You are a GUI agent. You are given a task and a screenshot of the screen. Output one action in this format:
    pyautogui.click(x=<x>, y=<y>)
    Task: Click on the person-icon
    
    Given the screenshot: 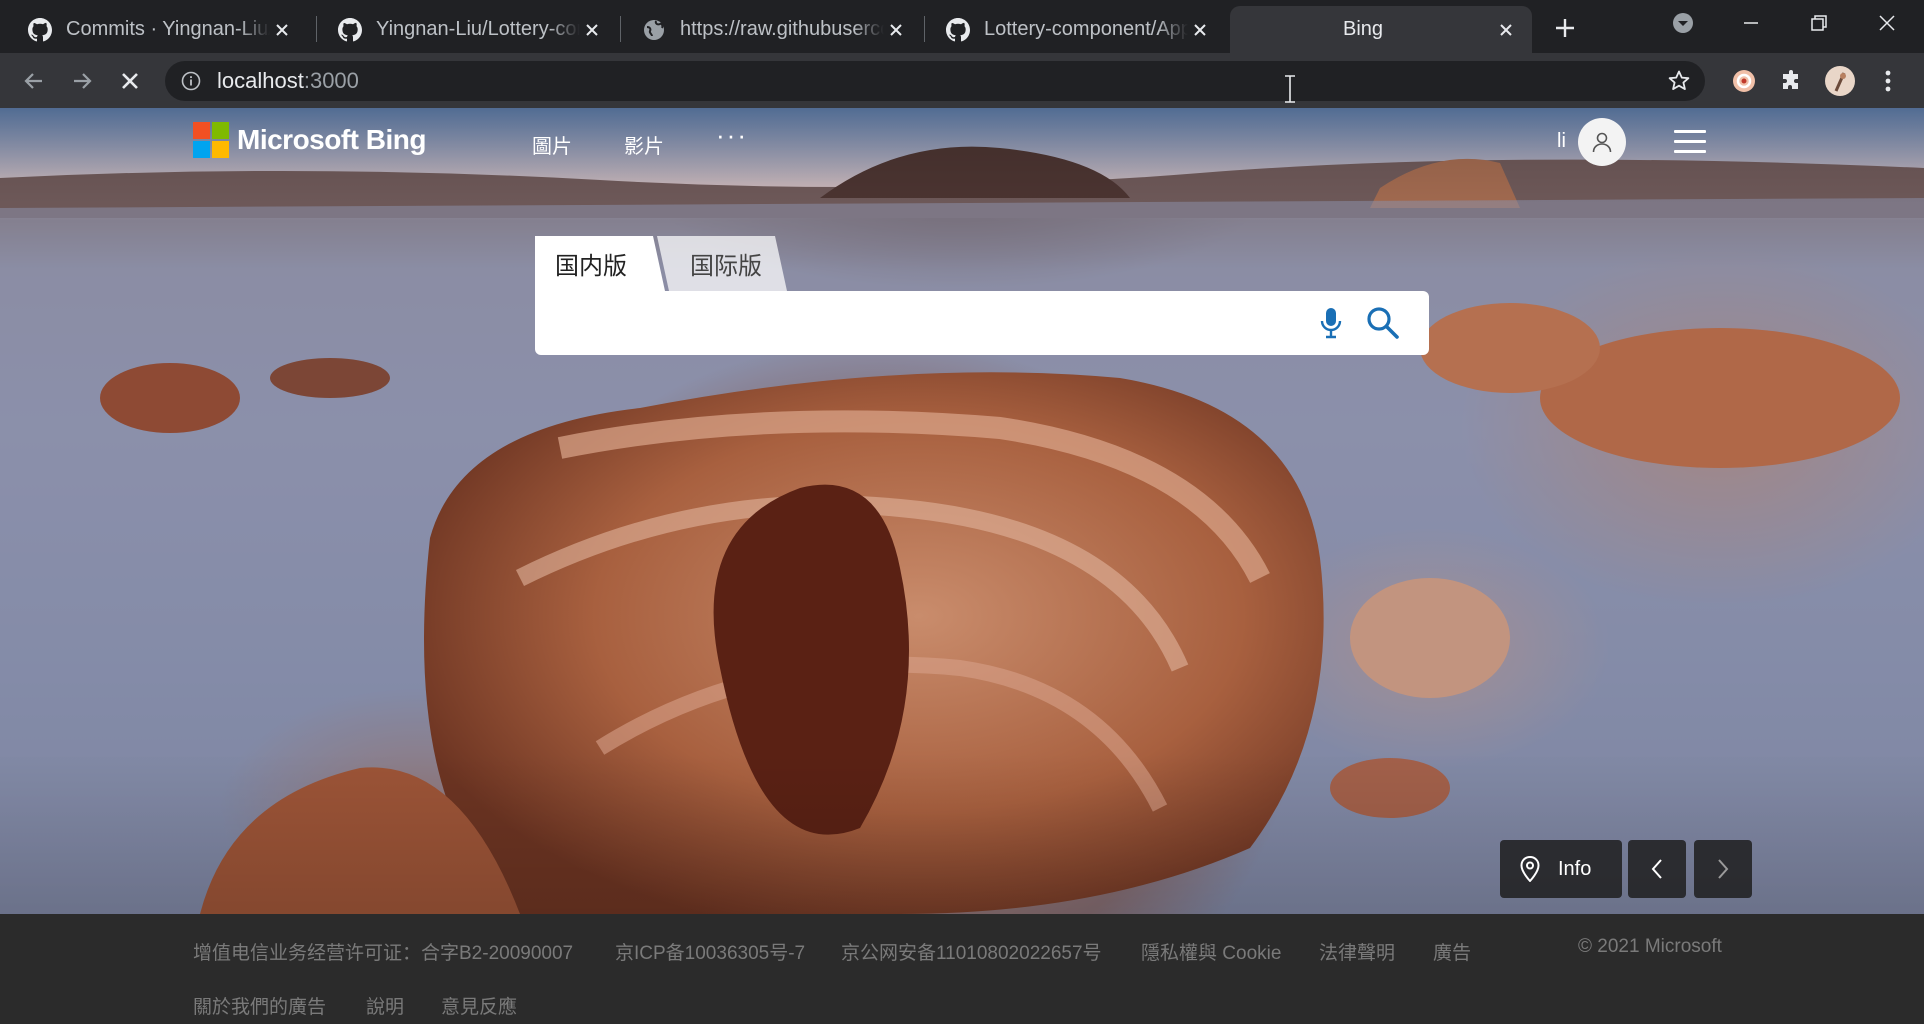 What is the action you would take?
    pyautogui.click(x=1602, y=142)
    